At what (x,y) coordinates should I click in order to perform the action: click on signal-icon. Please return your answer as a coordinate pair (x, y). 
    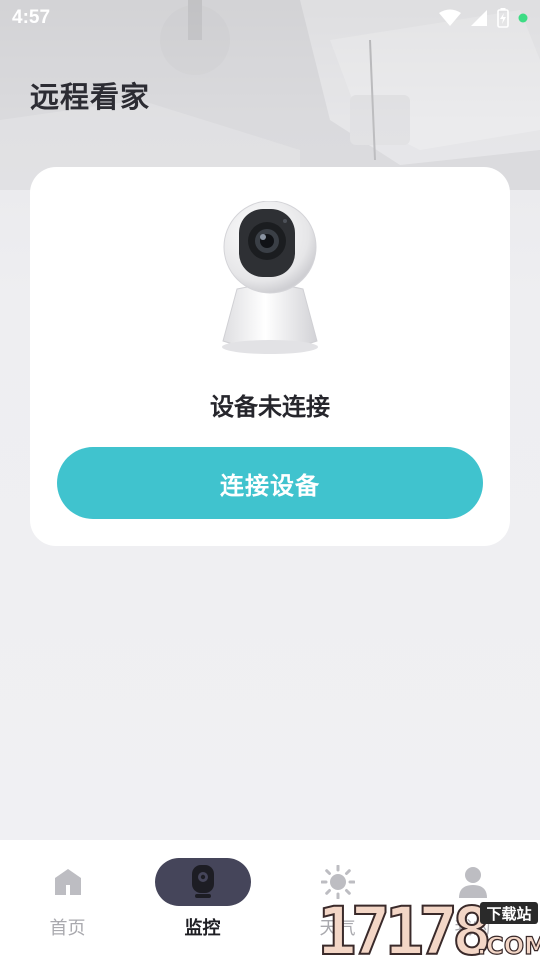
    Looking at the image, I should click on (479, 18).